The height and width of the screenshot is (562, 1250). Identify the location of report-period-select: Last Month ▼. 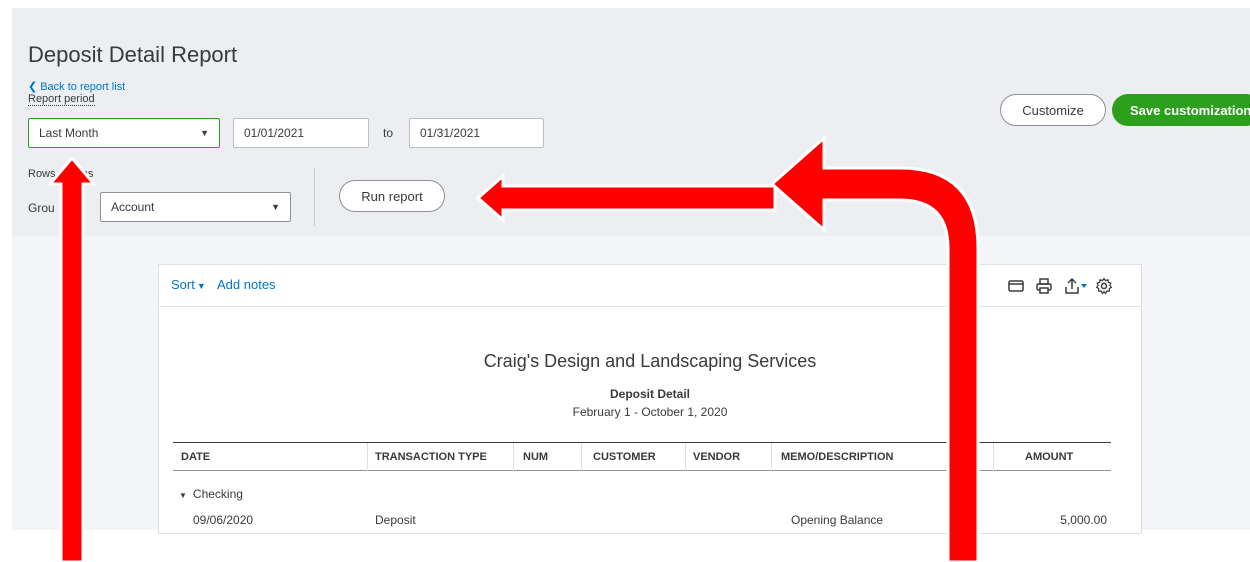
(124, 133).